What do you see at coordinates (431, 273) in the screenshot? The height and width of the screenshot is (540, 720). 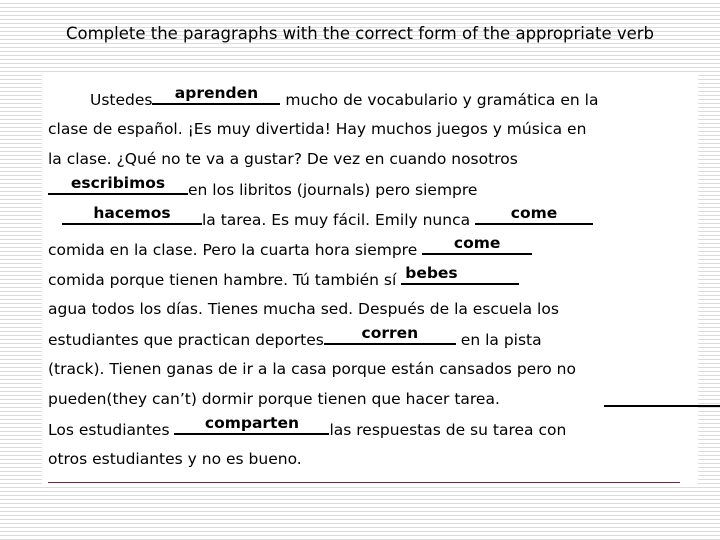 I see `blank-answer: bebes` at bounding box center [431, 273].